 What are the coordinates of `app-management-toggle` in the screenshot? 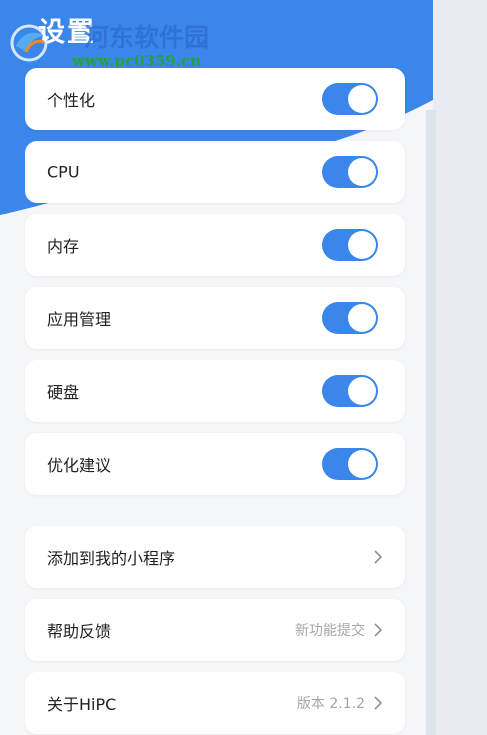 It's located at (350, 318).